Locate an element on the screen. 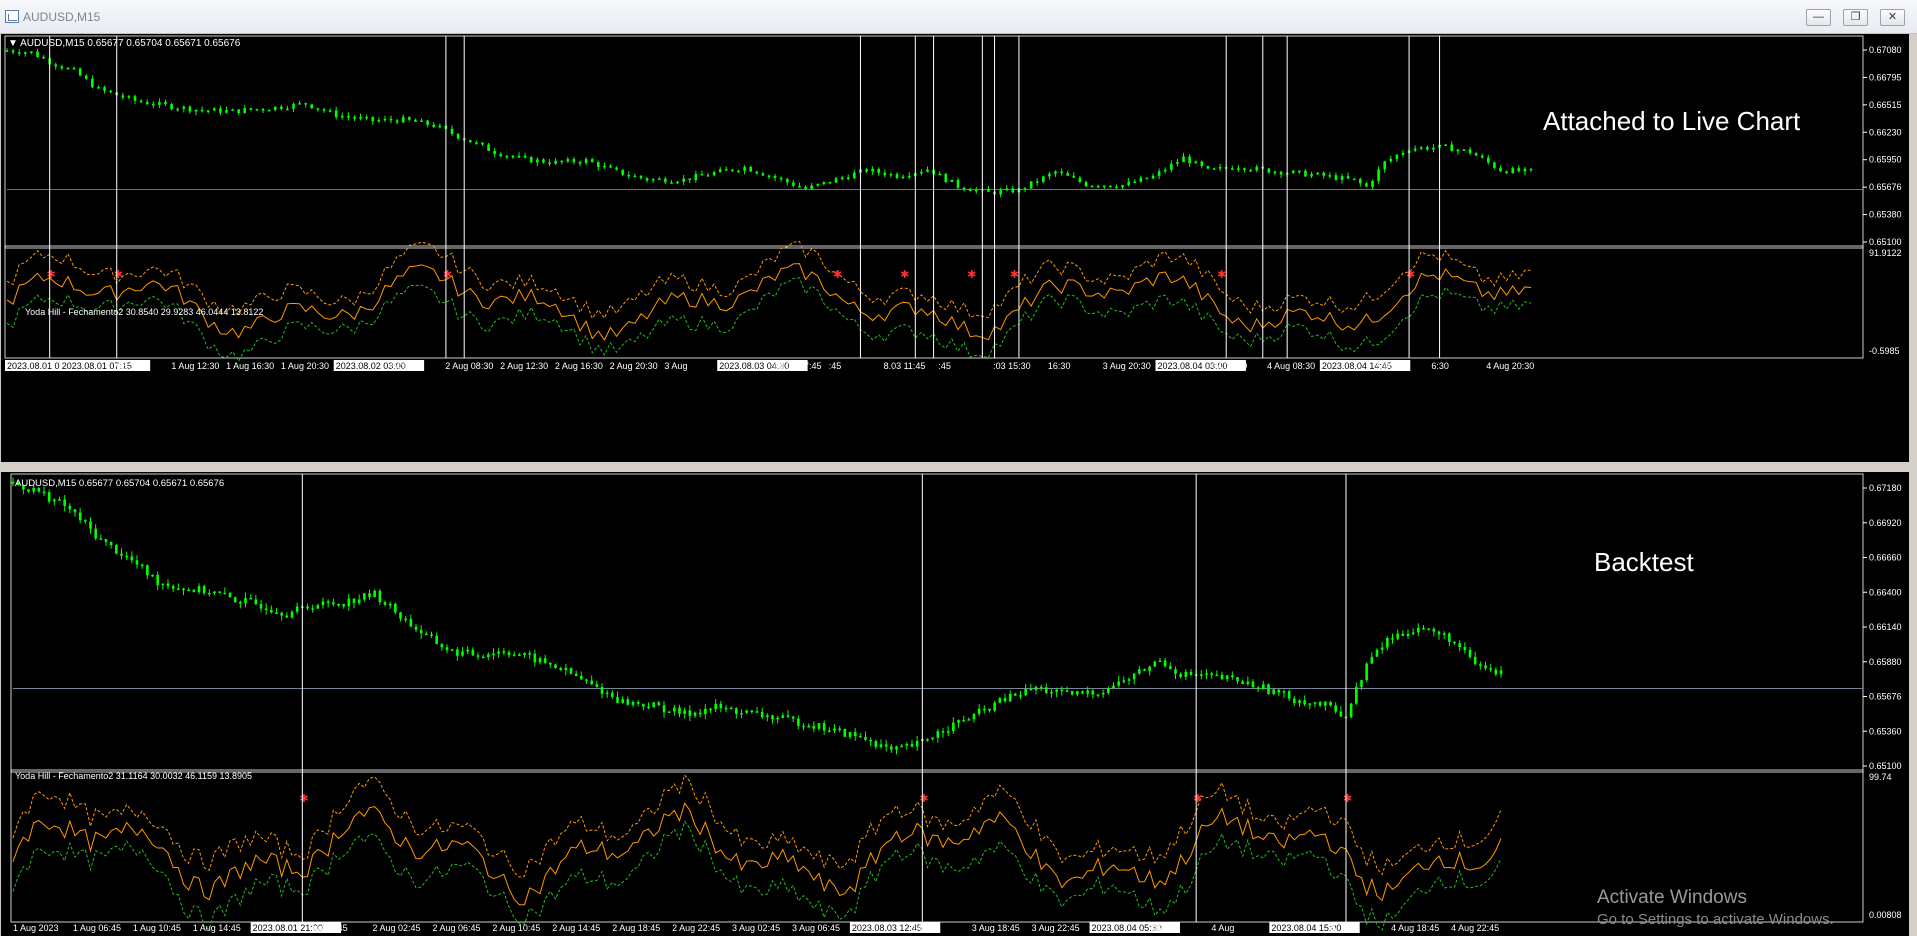  dropdown-arrow-icon: ▼ is located at coordinates (13, 43).